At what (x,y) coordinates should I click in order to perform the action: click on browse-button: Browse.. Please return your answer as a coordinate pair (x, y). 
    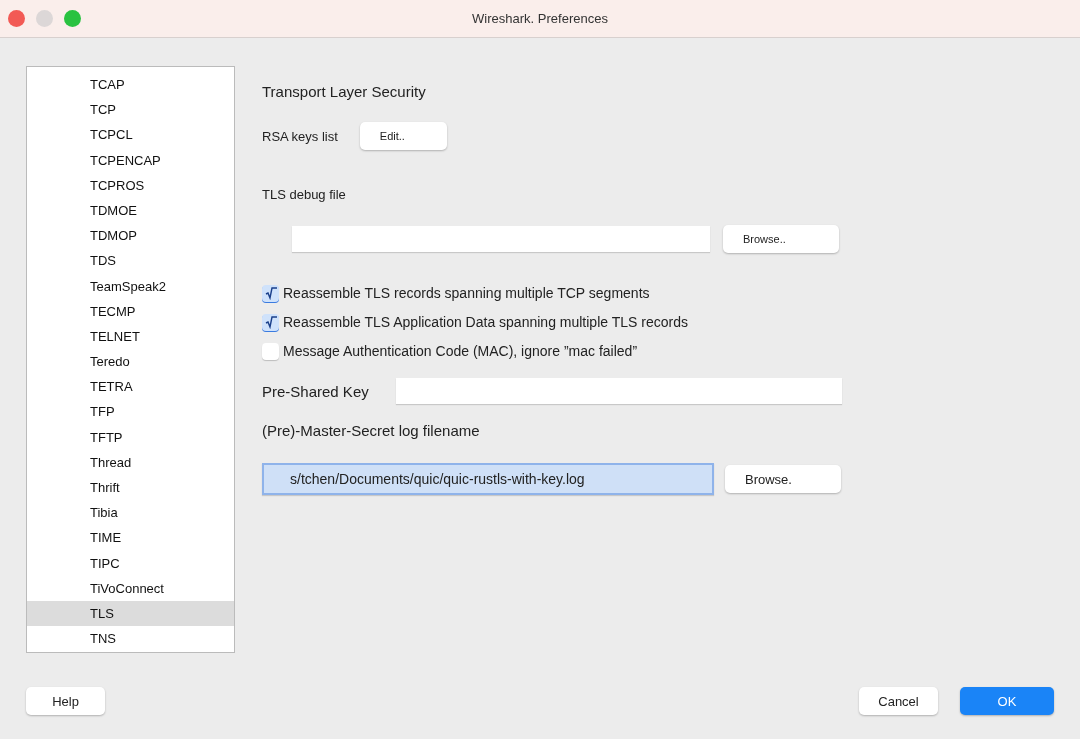
    Looking at the image, I should click on (783, 479).